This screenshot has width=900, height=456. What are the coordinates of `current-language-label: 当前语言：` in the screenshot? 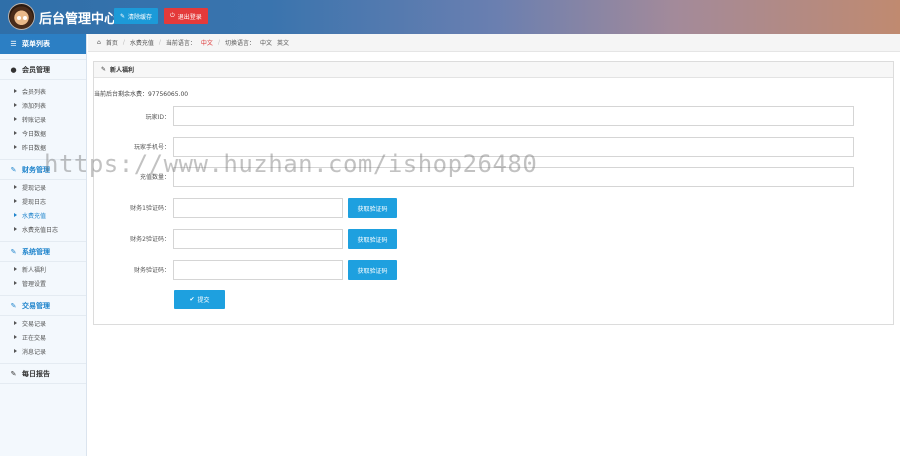 It's located at (180, 43).